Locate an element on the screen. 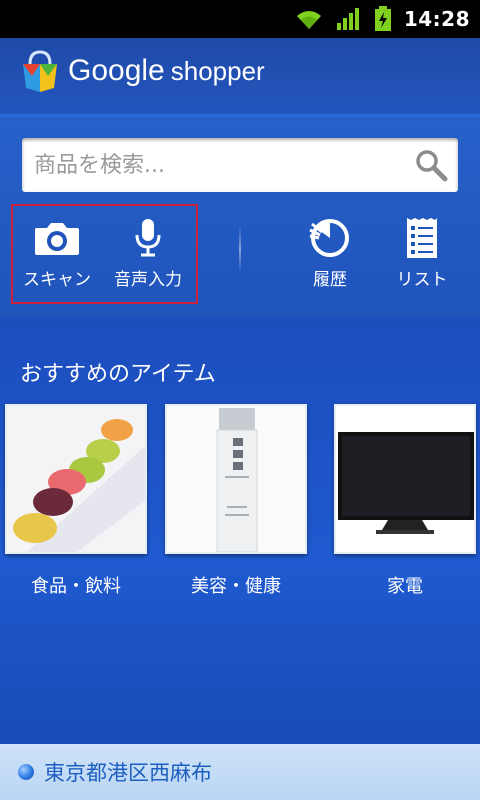 The image size is (480, 800). category-beauty-health: 美容・健康 is located at coordinates (236, 501).